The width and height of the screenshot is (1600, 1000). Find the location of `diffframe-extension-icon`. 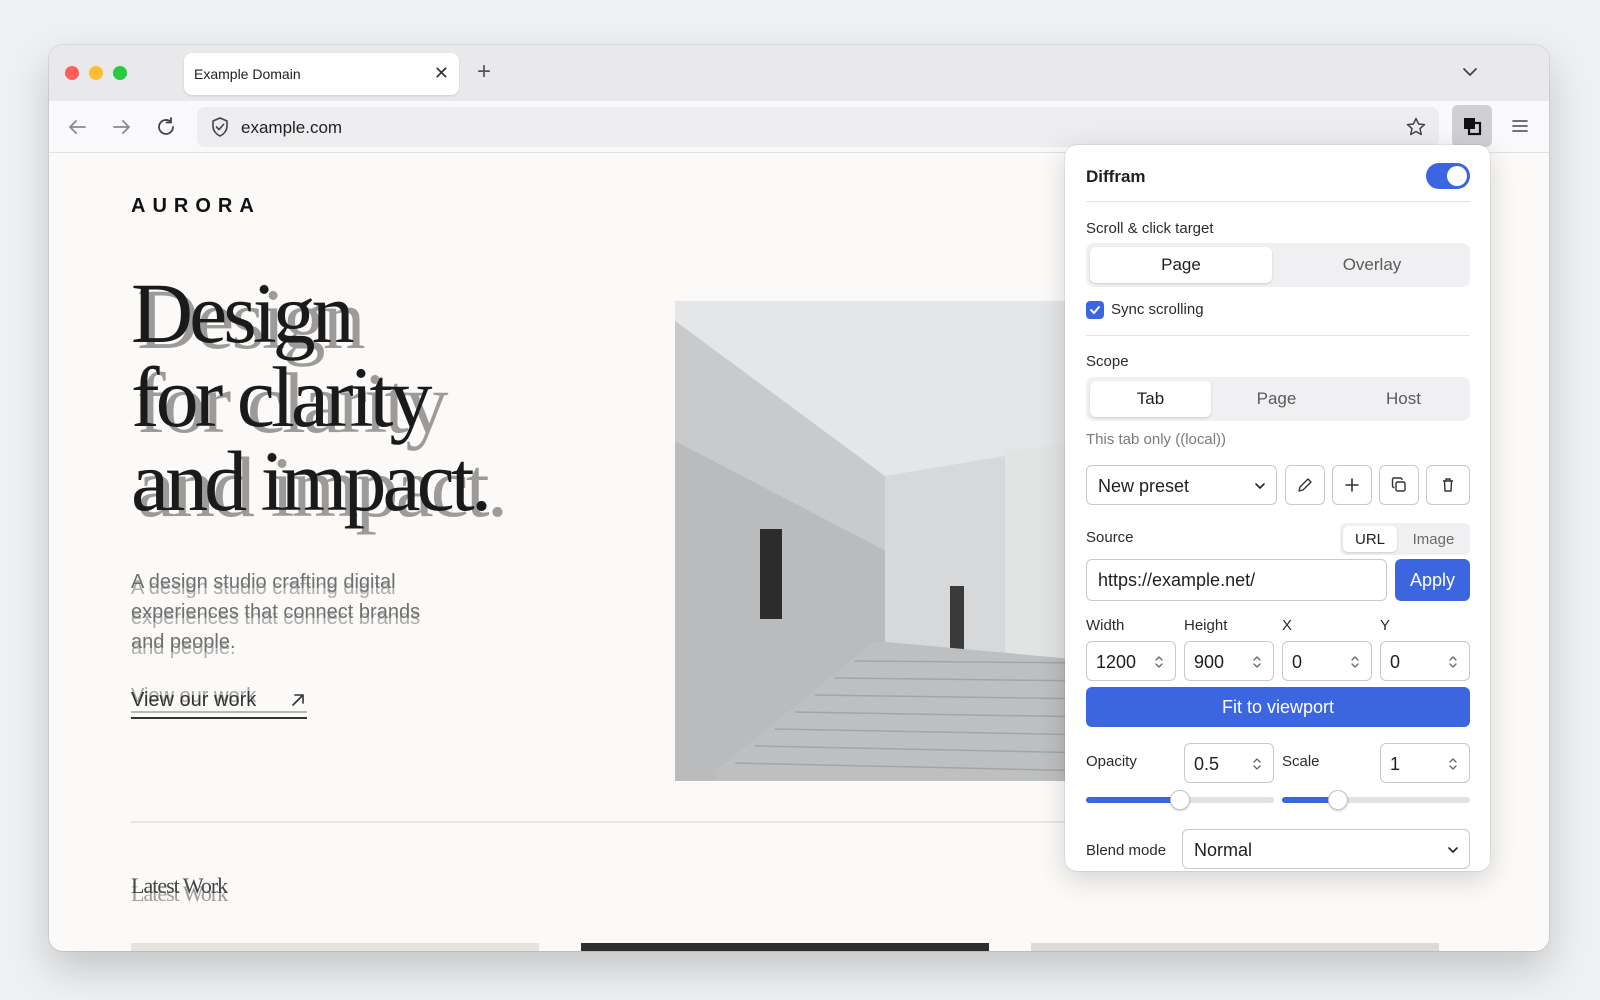

diffframe-extension-icon is located at coordinates (1473, 127).